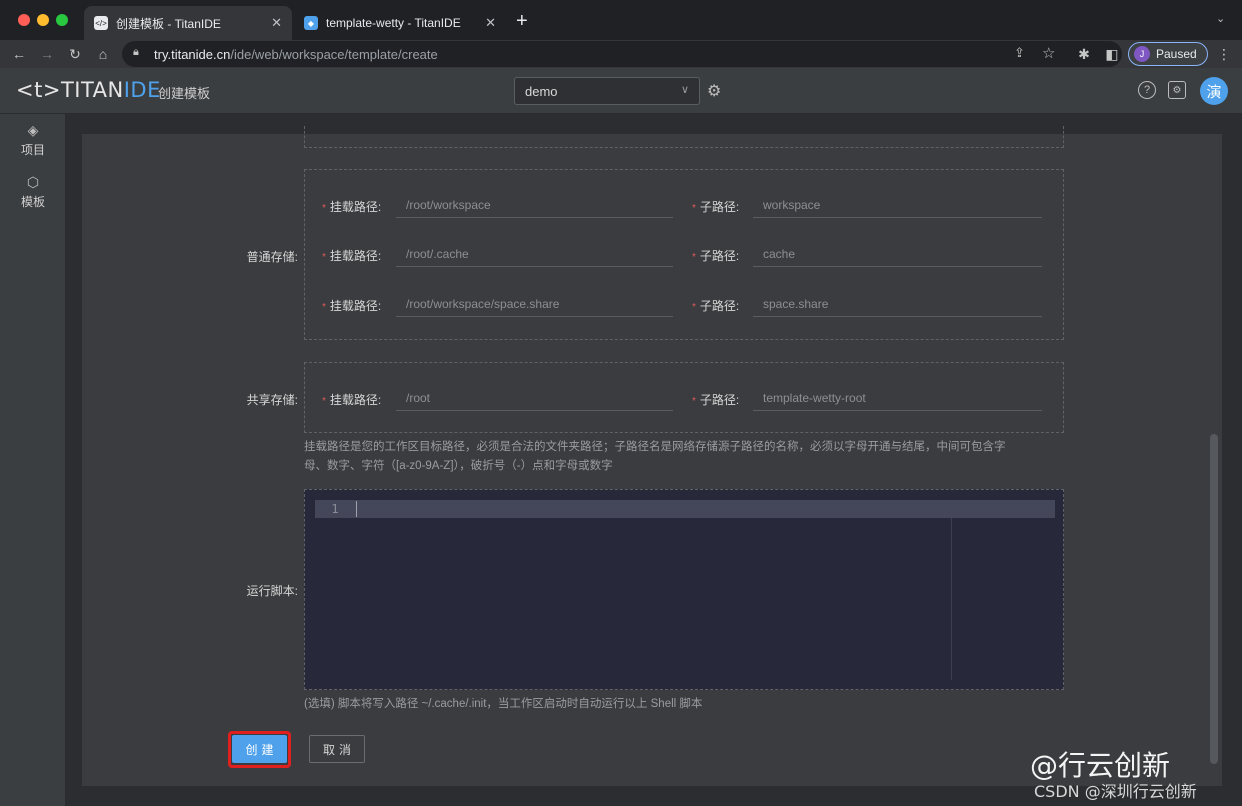  Describe the element at coordinates (92, 90) in the screenshot. I see `logo-brand: TITAN` at that location.